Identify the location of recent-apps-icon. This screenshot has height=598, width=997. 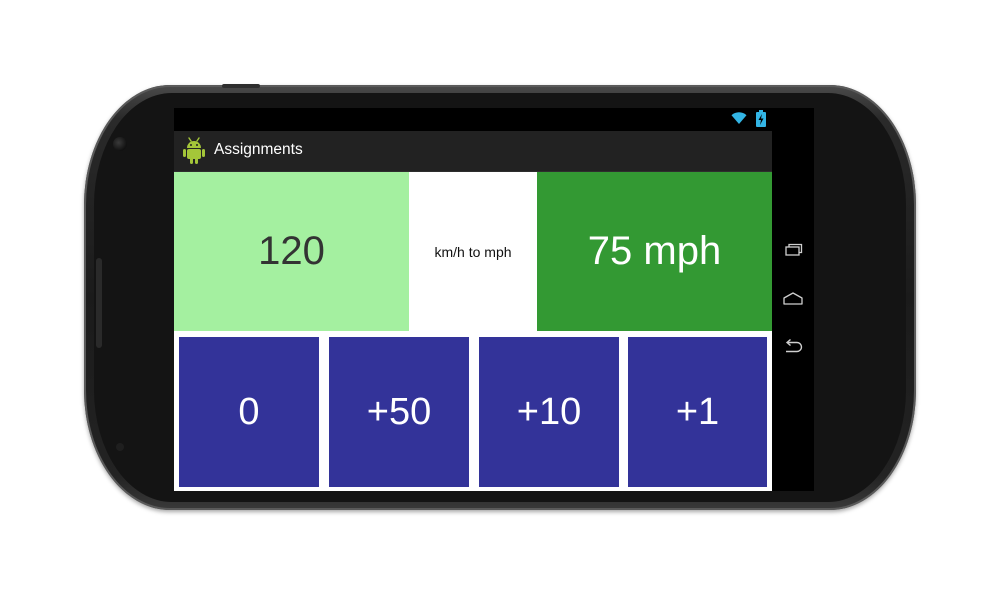
(793, 251).